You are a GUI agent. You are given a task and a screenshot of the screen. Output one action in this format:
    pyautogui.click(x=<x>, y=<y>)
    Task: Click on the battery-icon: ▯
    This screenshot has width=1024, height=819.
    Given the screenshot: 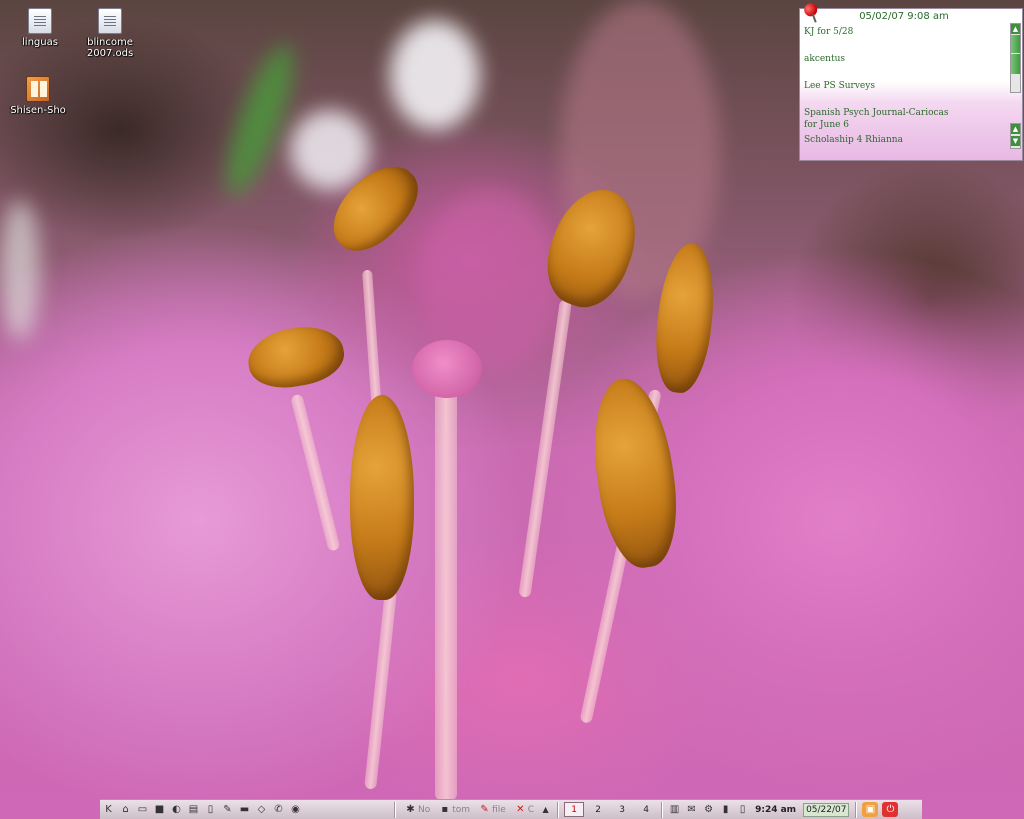 What is the action you would take?
    pyautogui.click(x=742, y=809)
    